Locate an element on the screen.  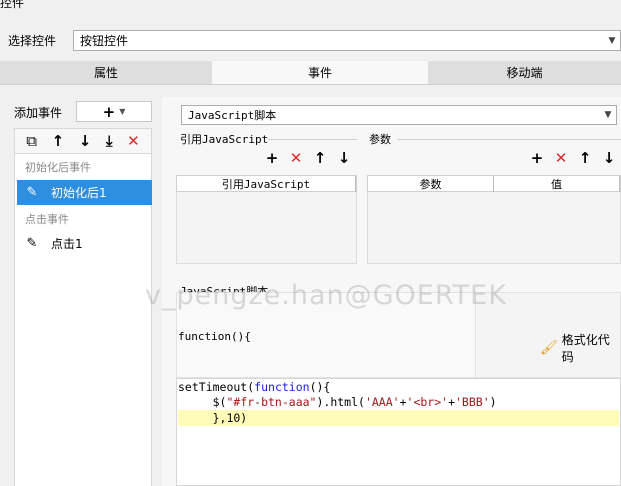
ref-js-table-header: 引用JavaScript is located at coordinates (266, 183).